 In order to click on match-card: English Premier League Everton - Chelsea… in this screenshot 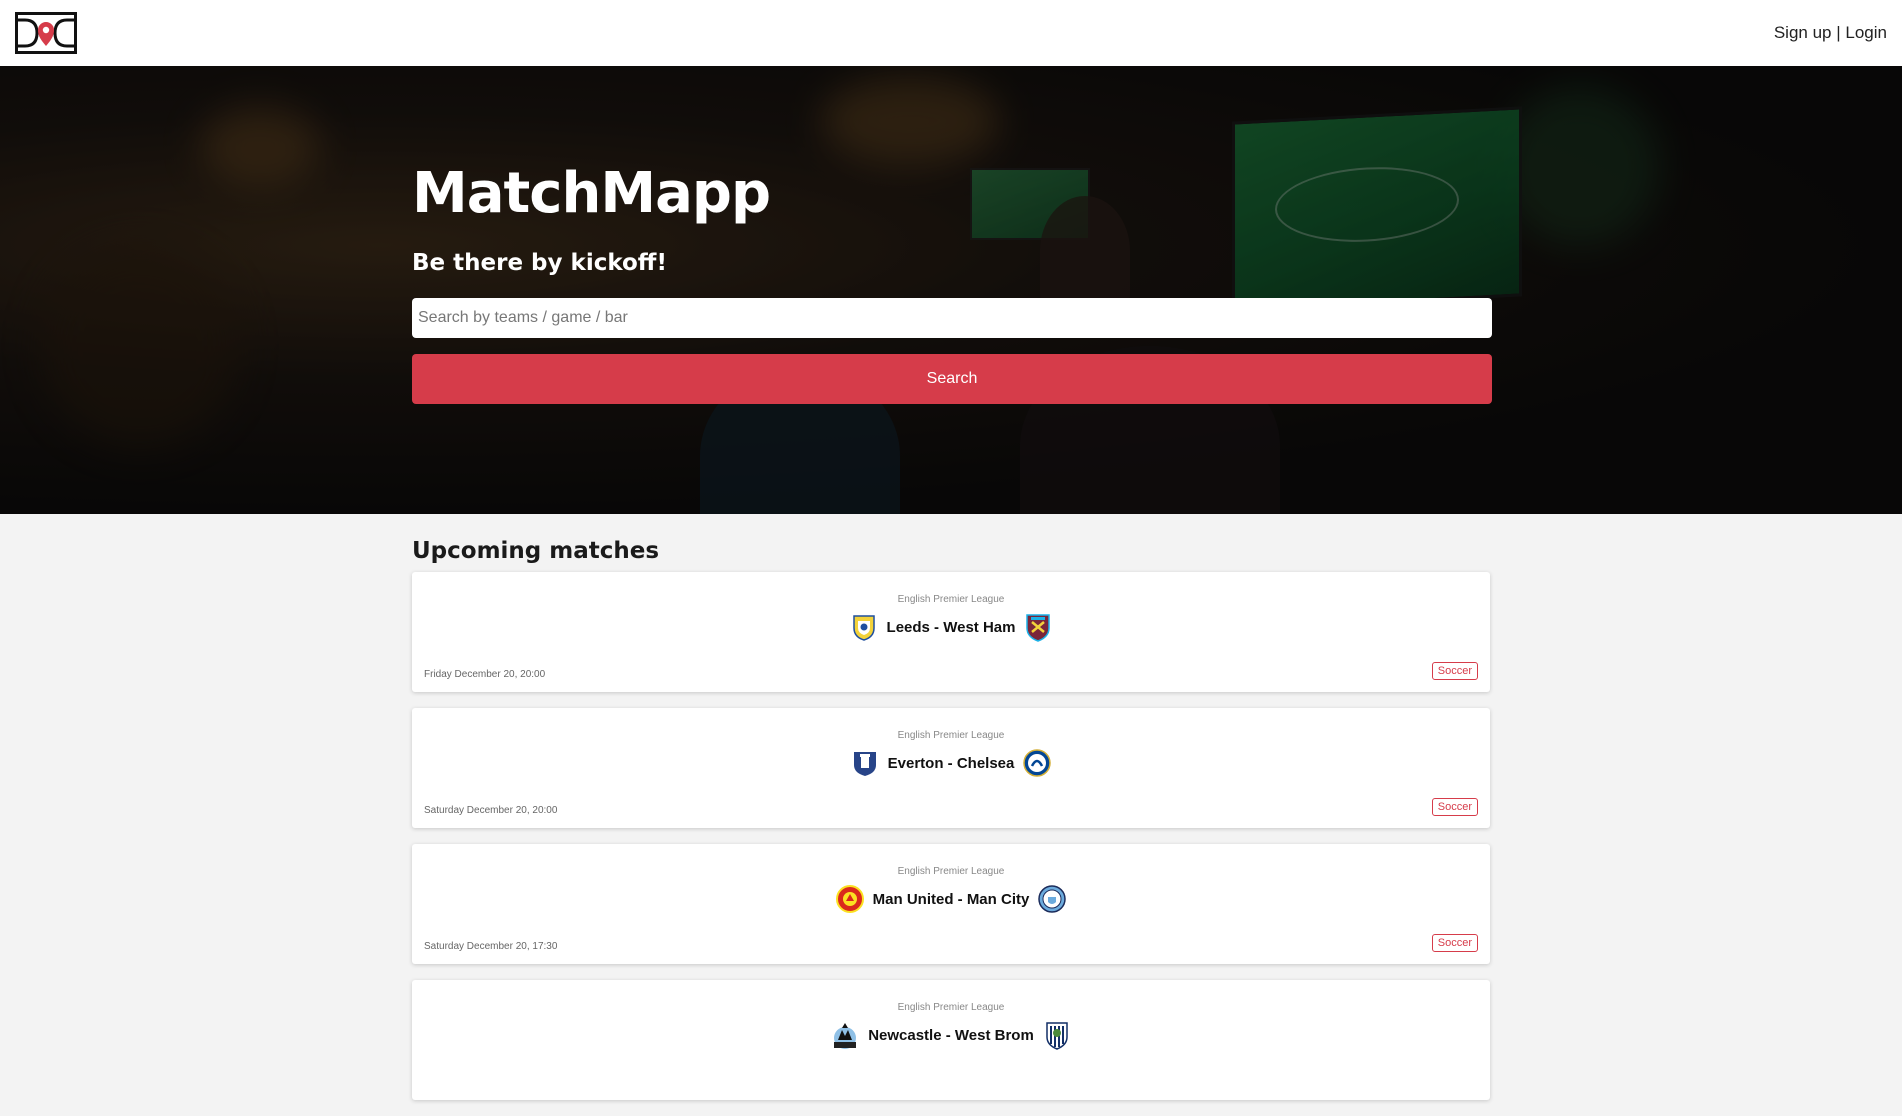, I will do `click(951, 768)`.